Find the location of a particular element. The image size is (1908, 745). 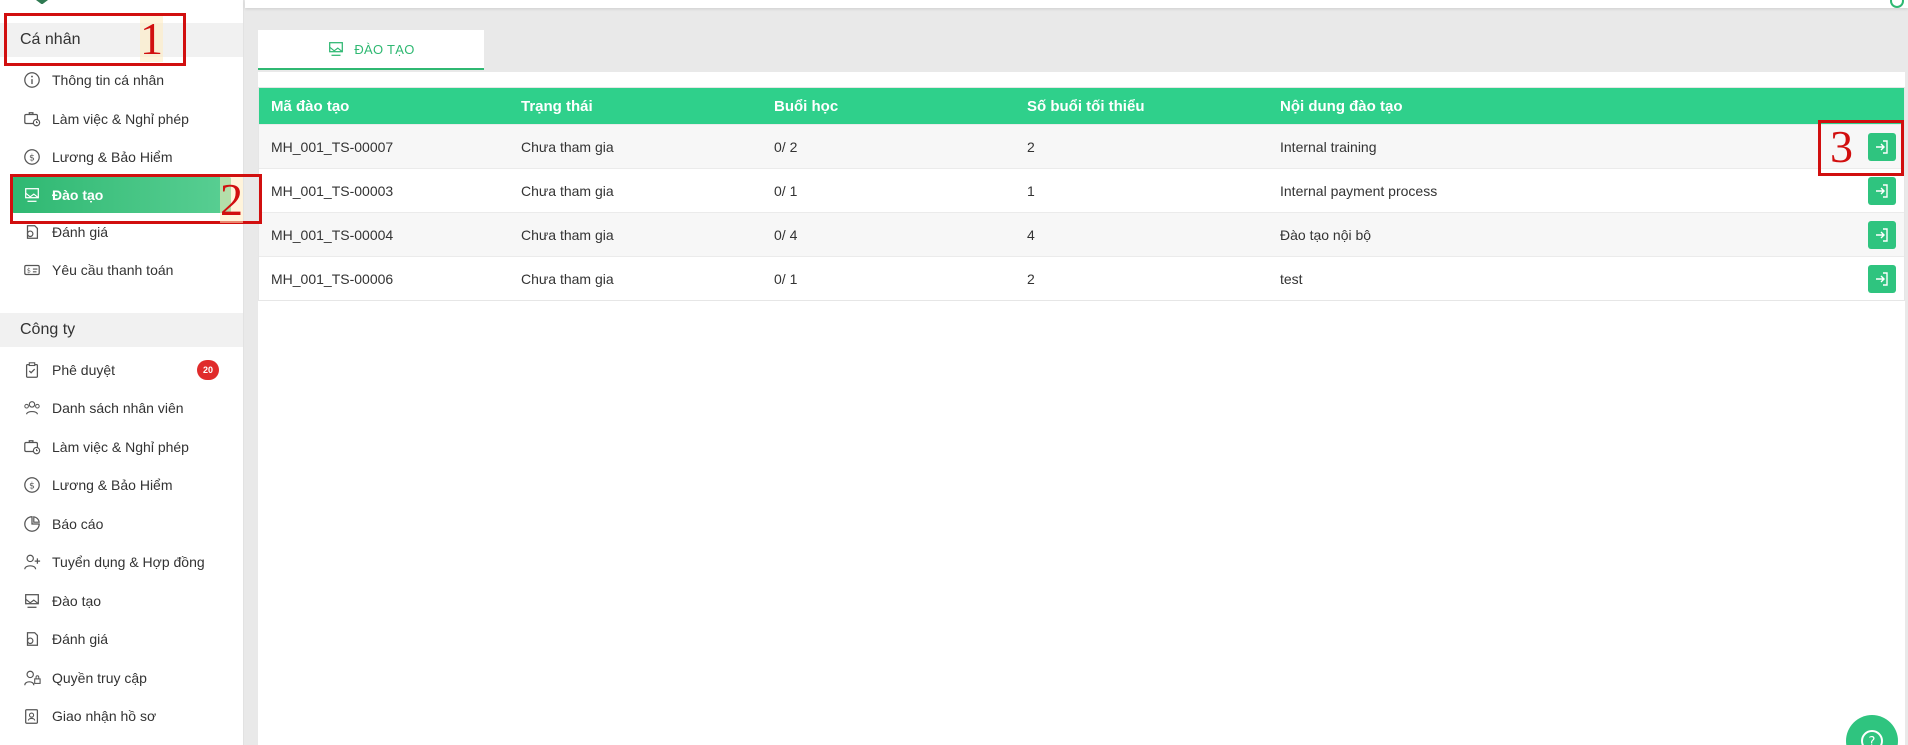

header-sessions: Buổi học is located at coordinates (806, 106).